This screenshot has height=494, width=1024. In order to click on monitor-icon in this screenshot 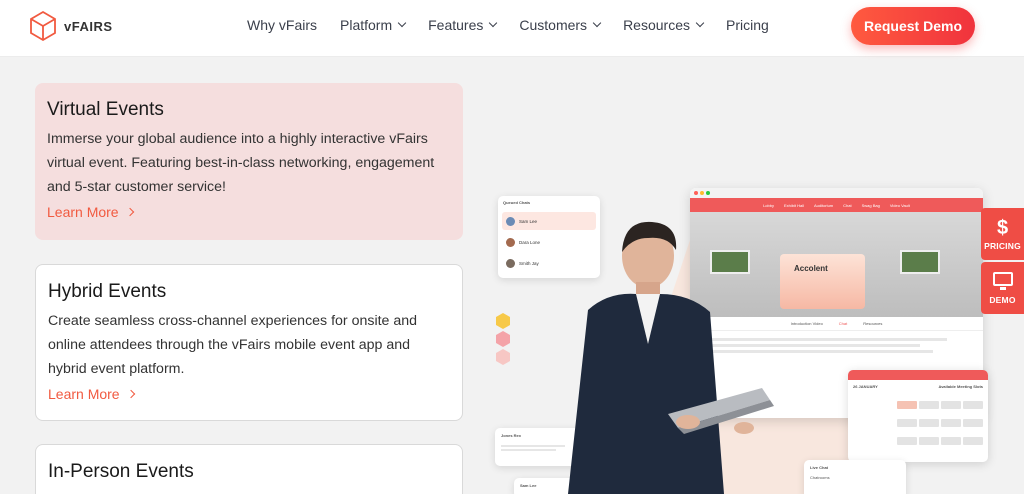, I will do `click(1002, 280)`.